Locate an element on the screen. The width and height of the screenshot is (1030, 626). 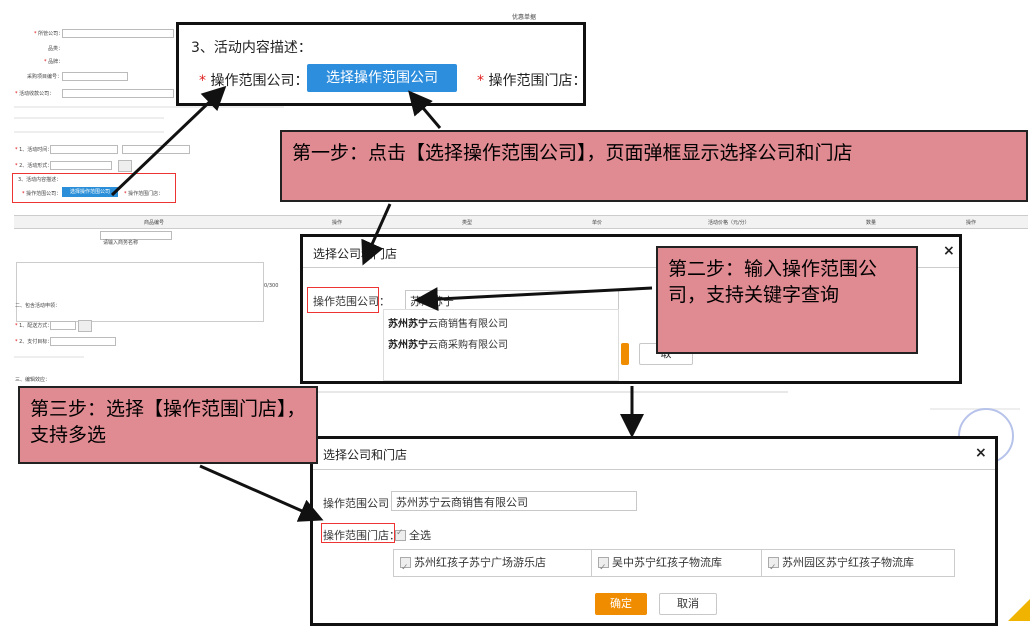
arrow-callout3-to-store-label is located at coordinates (261, 493).